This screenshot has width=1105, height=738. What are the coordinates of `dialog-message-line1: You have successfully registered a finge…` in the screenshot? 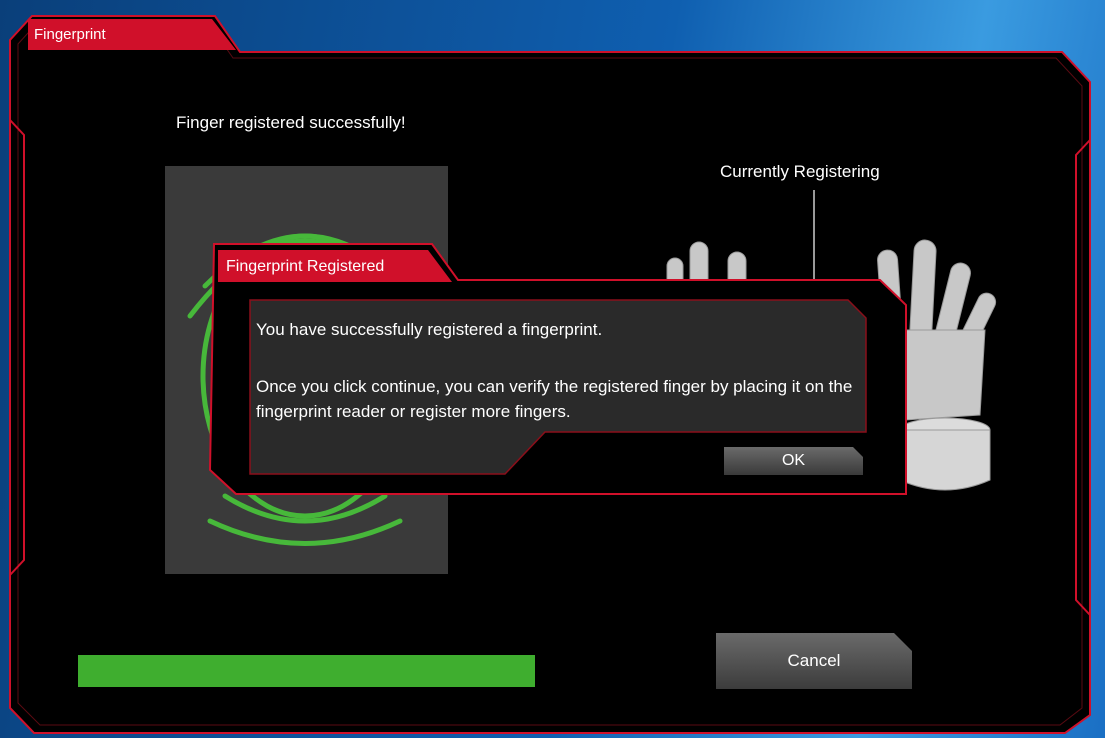 It's located at (429, 329).